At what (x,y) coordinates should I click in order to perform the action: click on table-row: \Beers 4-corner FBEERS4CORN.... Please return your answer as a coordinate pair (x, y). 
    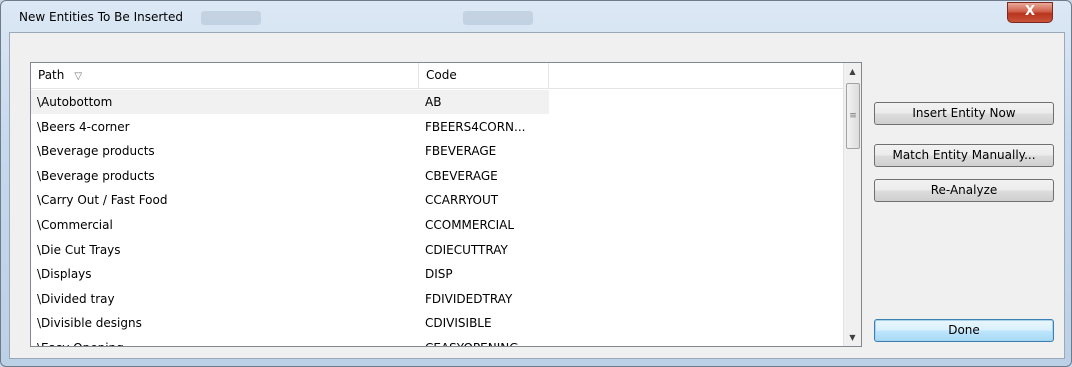
    Looking at the image, I should click on (437, 127).